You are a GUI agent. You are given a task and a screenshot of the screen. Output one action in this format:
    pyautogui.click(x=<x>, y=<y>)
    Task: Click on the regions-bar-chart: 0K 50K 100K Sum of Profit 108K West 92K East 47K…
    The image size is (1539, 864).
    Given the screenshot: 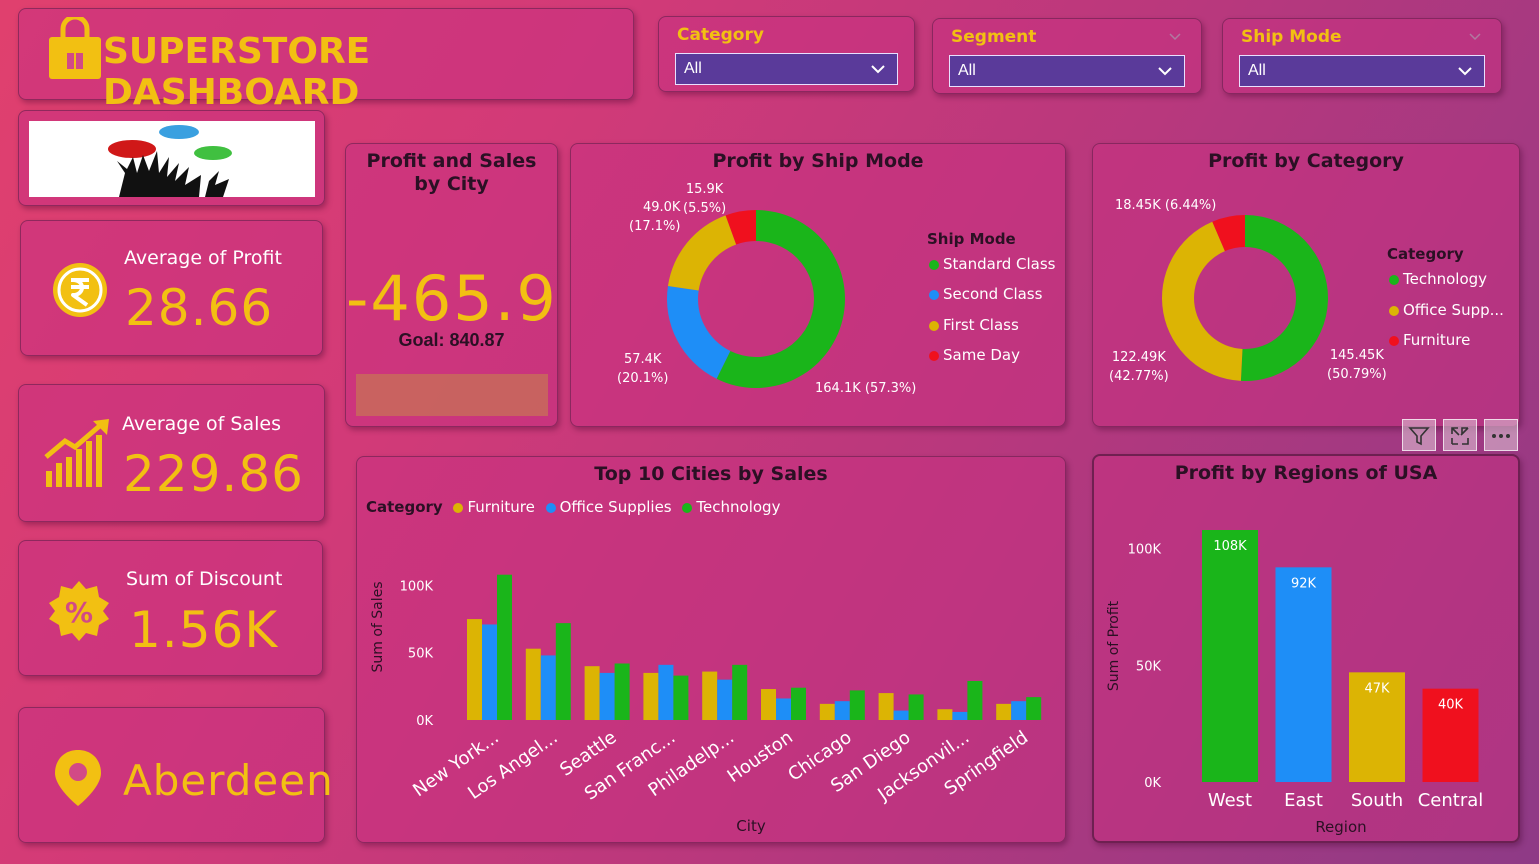 What is the action you would take?
    pyautogui.click(x=1295, y=683)
    